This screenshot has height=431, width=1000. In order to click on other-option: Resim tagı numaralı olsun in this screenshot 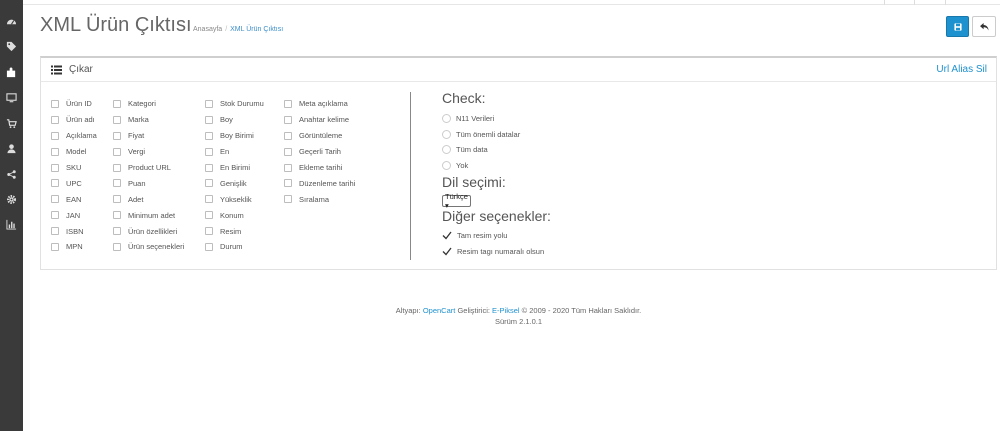, I will do `click(493, 251)`.